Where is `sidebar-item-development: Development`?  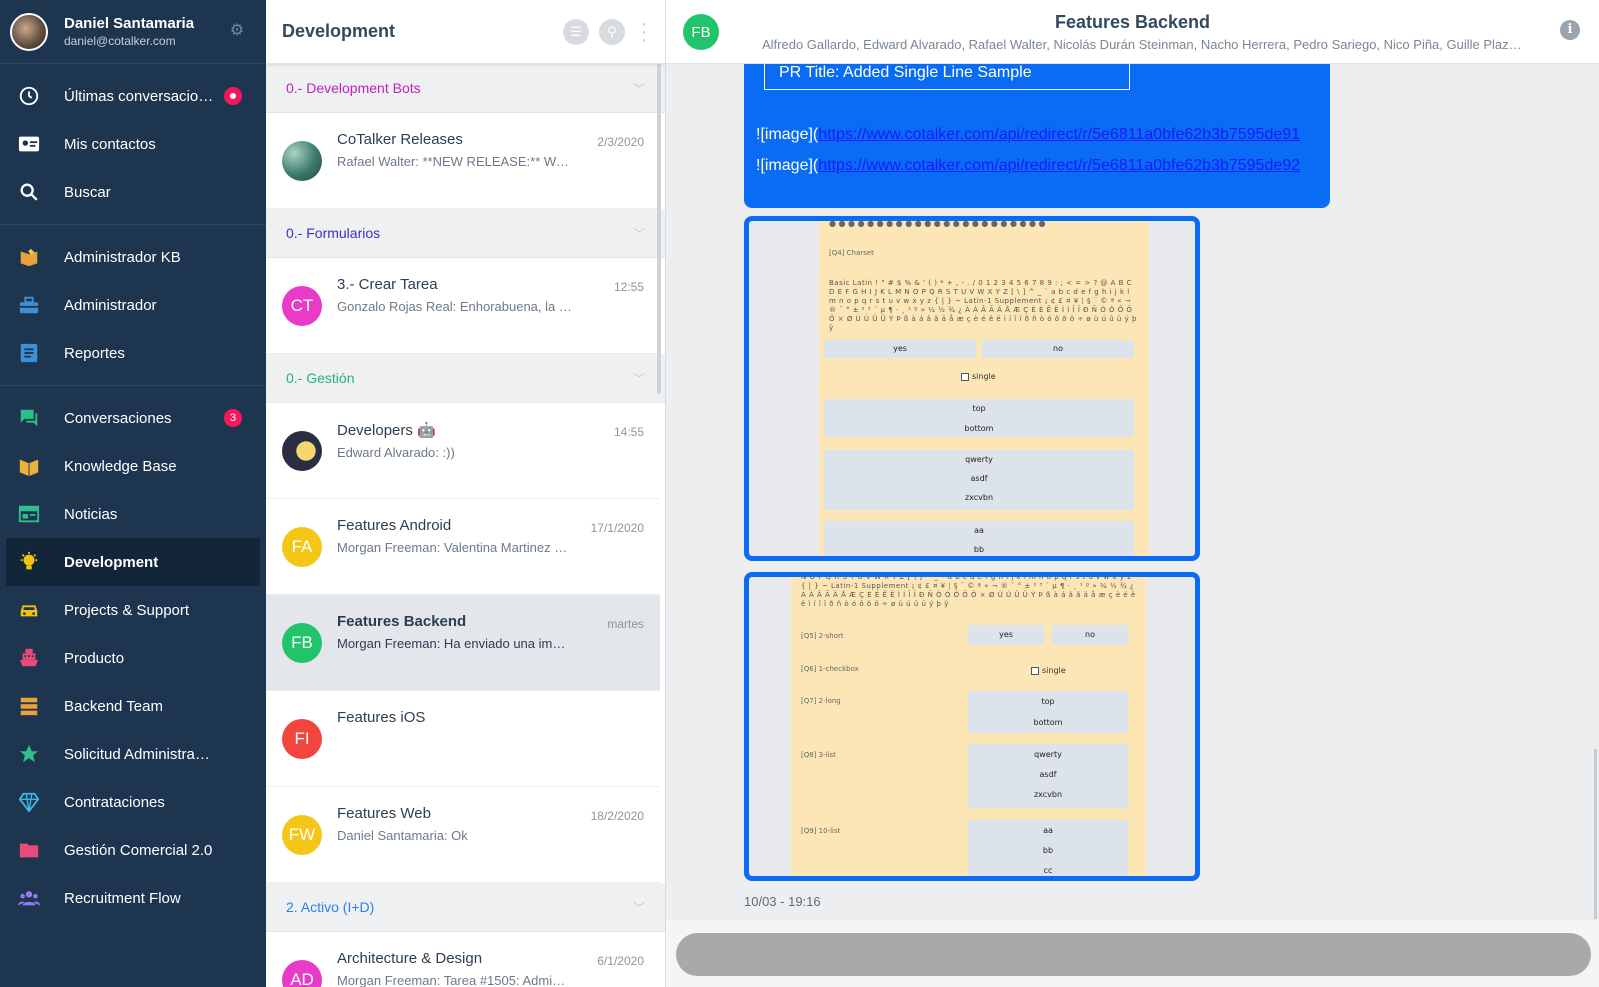
sidebar-item-development: Development is located at coordinates (133, 562).